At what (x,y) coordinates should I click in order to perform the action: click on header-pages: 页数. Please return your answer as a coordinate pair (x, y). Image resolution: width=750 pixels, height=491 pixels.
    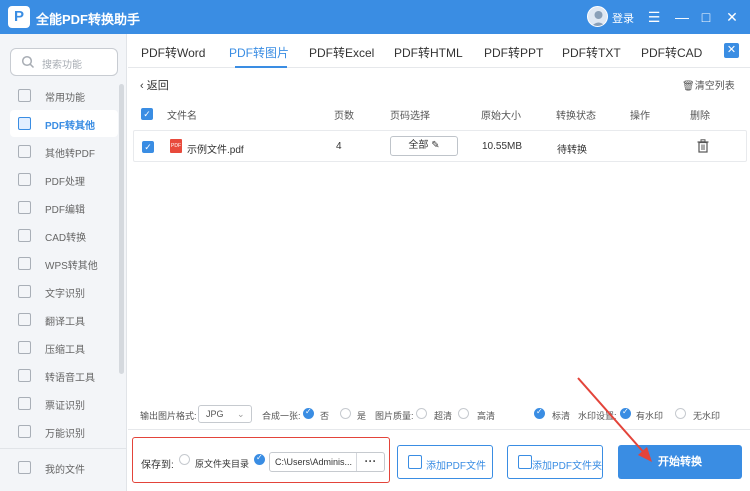
    Looking at the image, I should click on (344, 116).